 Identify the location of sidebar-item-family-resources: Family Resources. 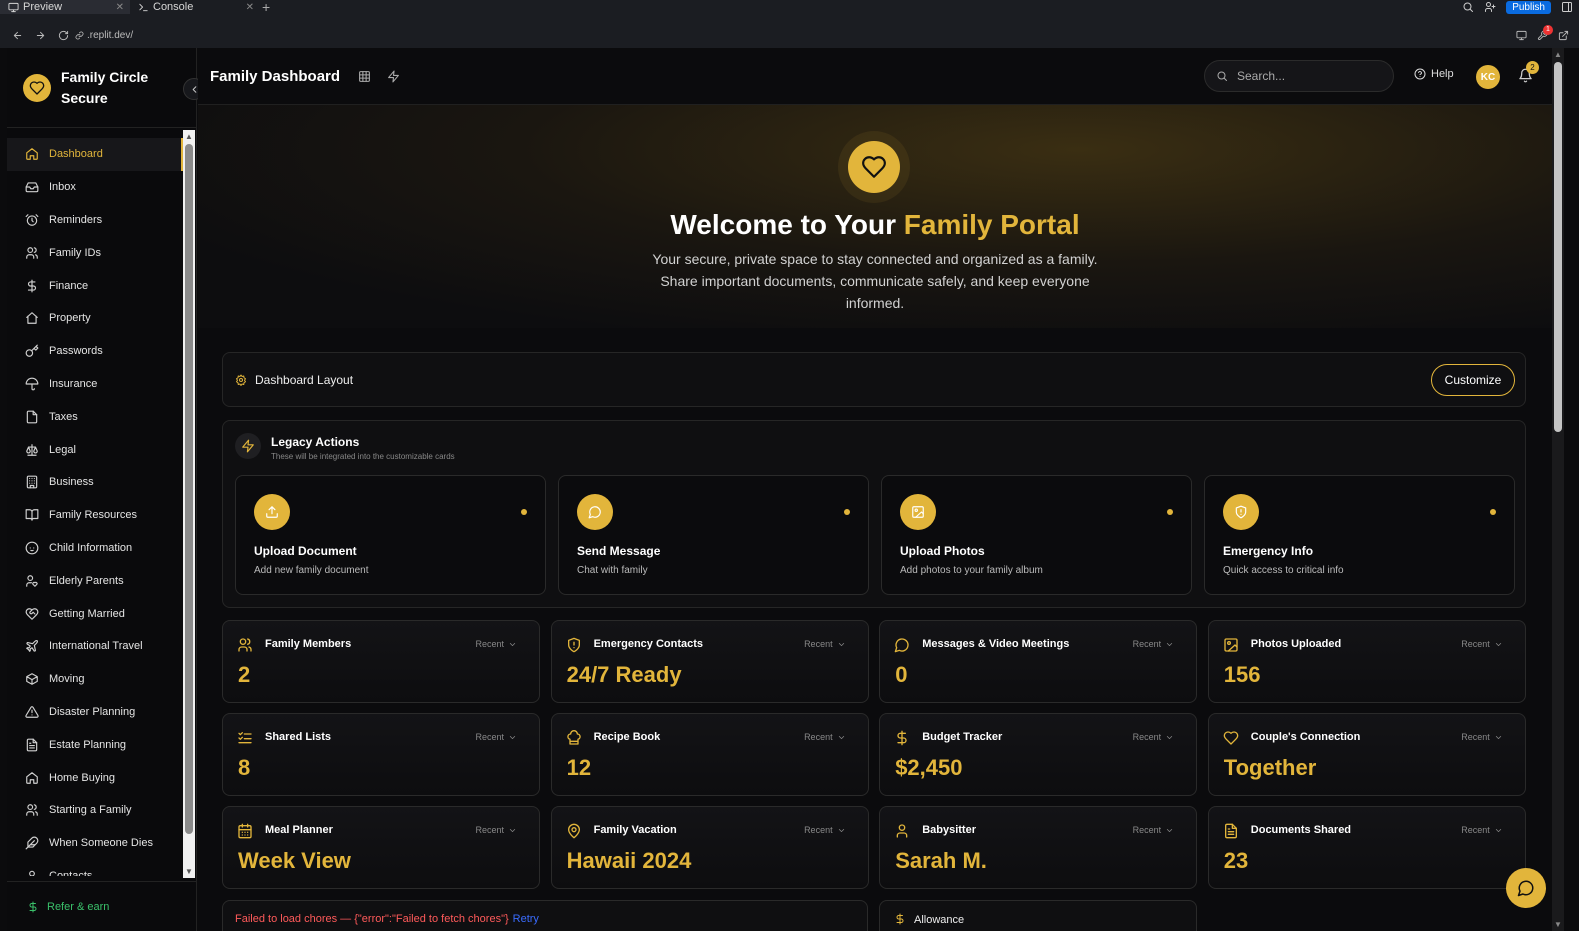
(95, 515).